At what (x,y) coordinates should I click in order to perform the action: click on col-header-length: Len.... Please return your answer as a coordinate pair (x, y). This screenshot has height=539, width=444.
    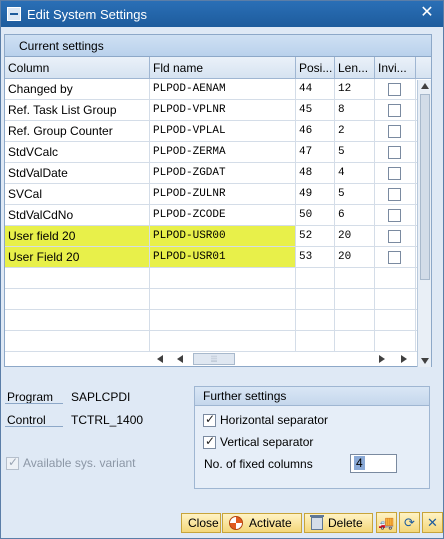
    Looking at the image, I should click on (355, 67).